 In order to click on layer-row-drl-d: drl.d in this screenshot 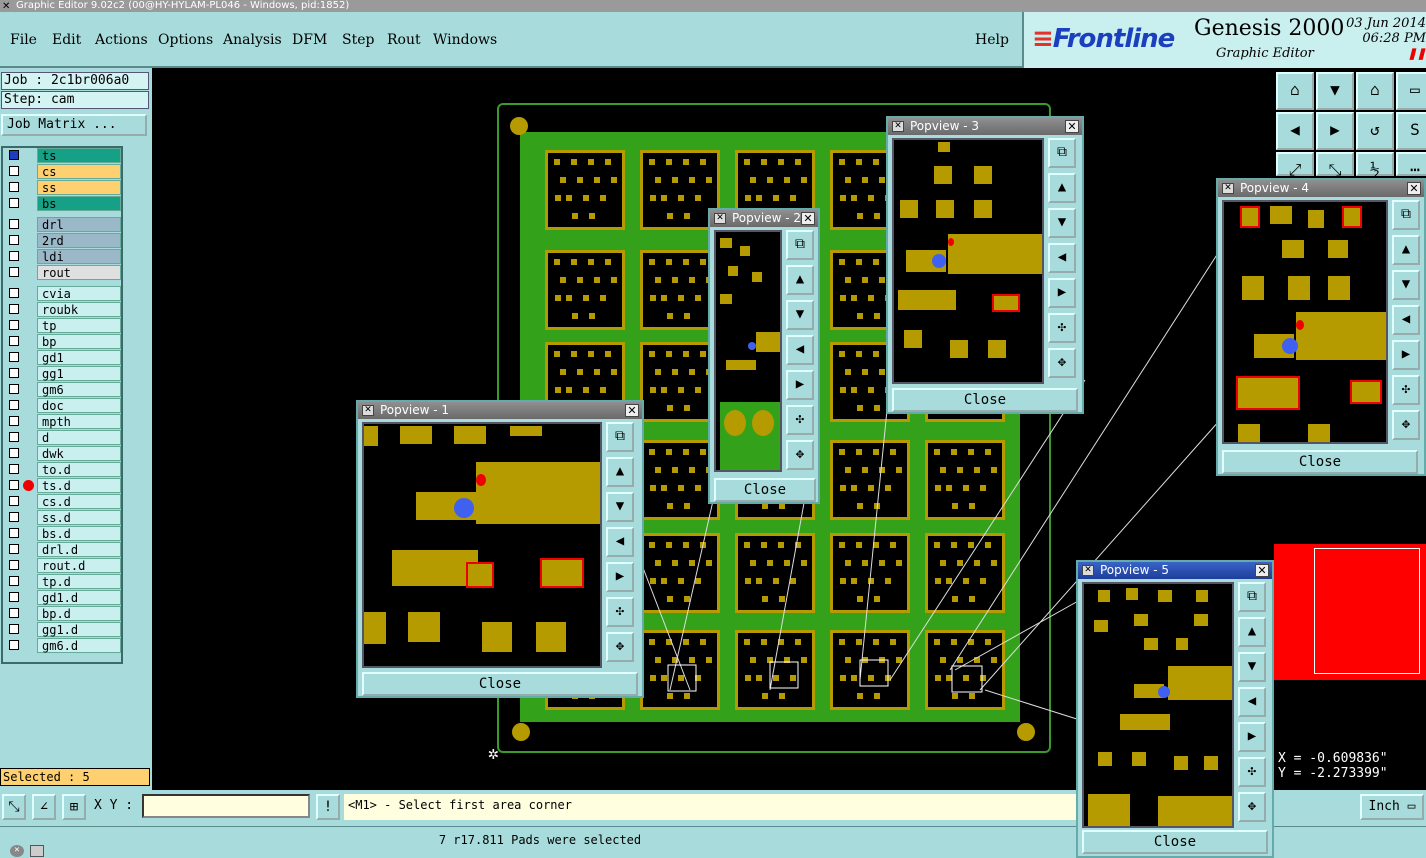, I will do `click(62, 549)`.